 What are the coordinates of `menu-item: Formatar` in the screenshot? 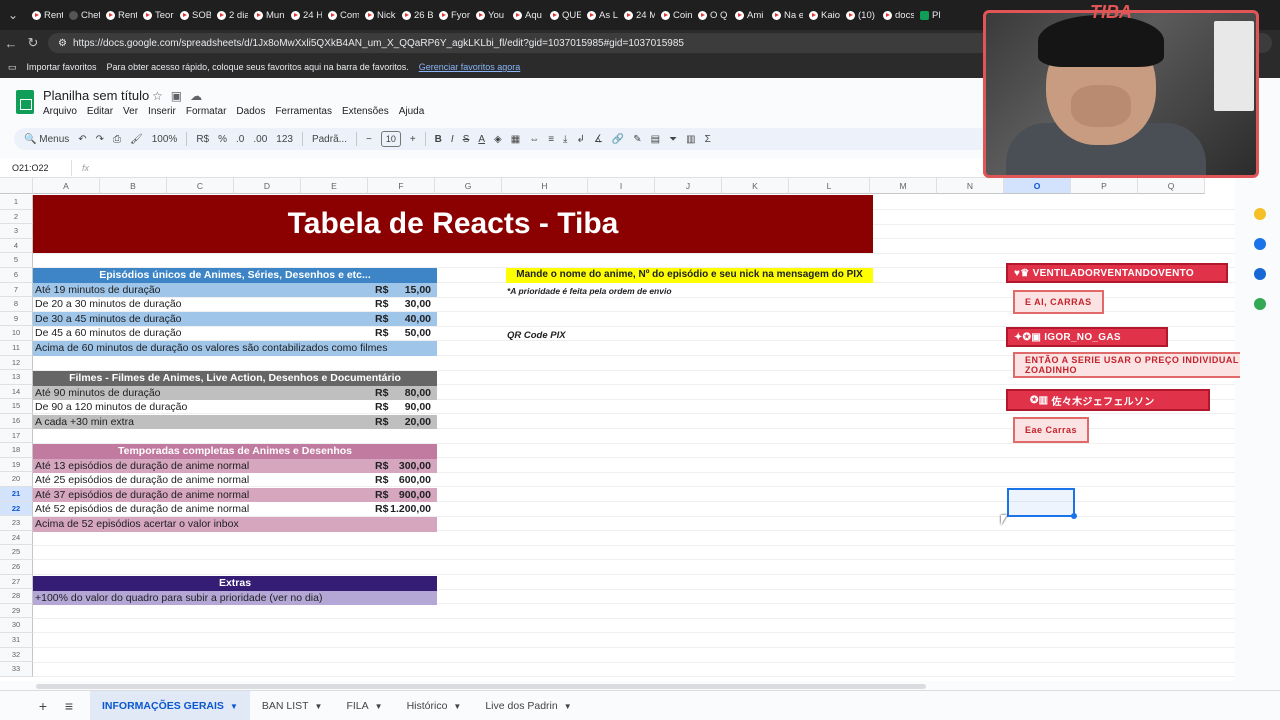 It's located at (206, 111).